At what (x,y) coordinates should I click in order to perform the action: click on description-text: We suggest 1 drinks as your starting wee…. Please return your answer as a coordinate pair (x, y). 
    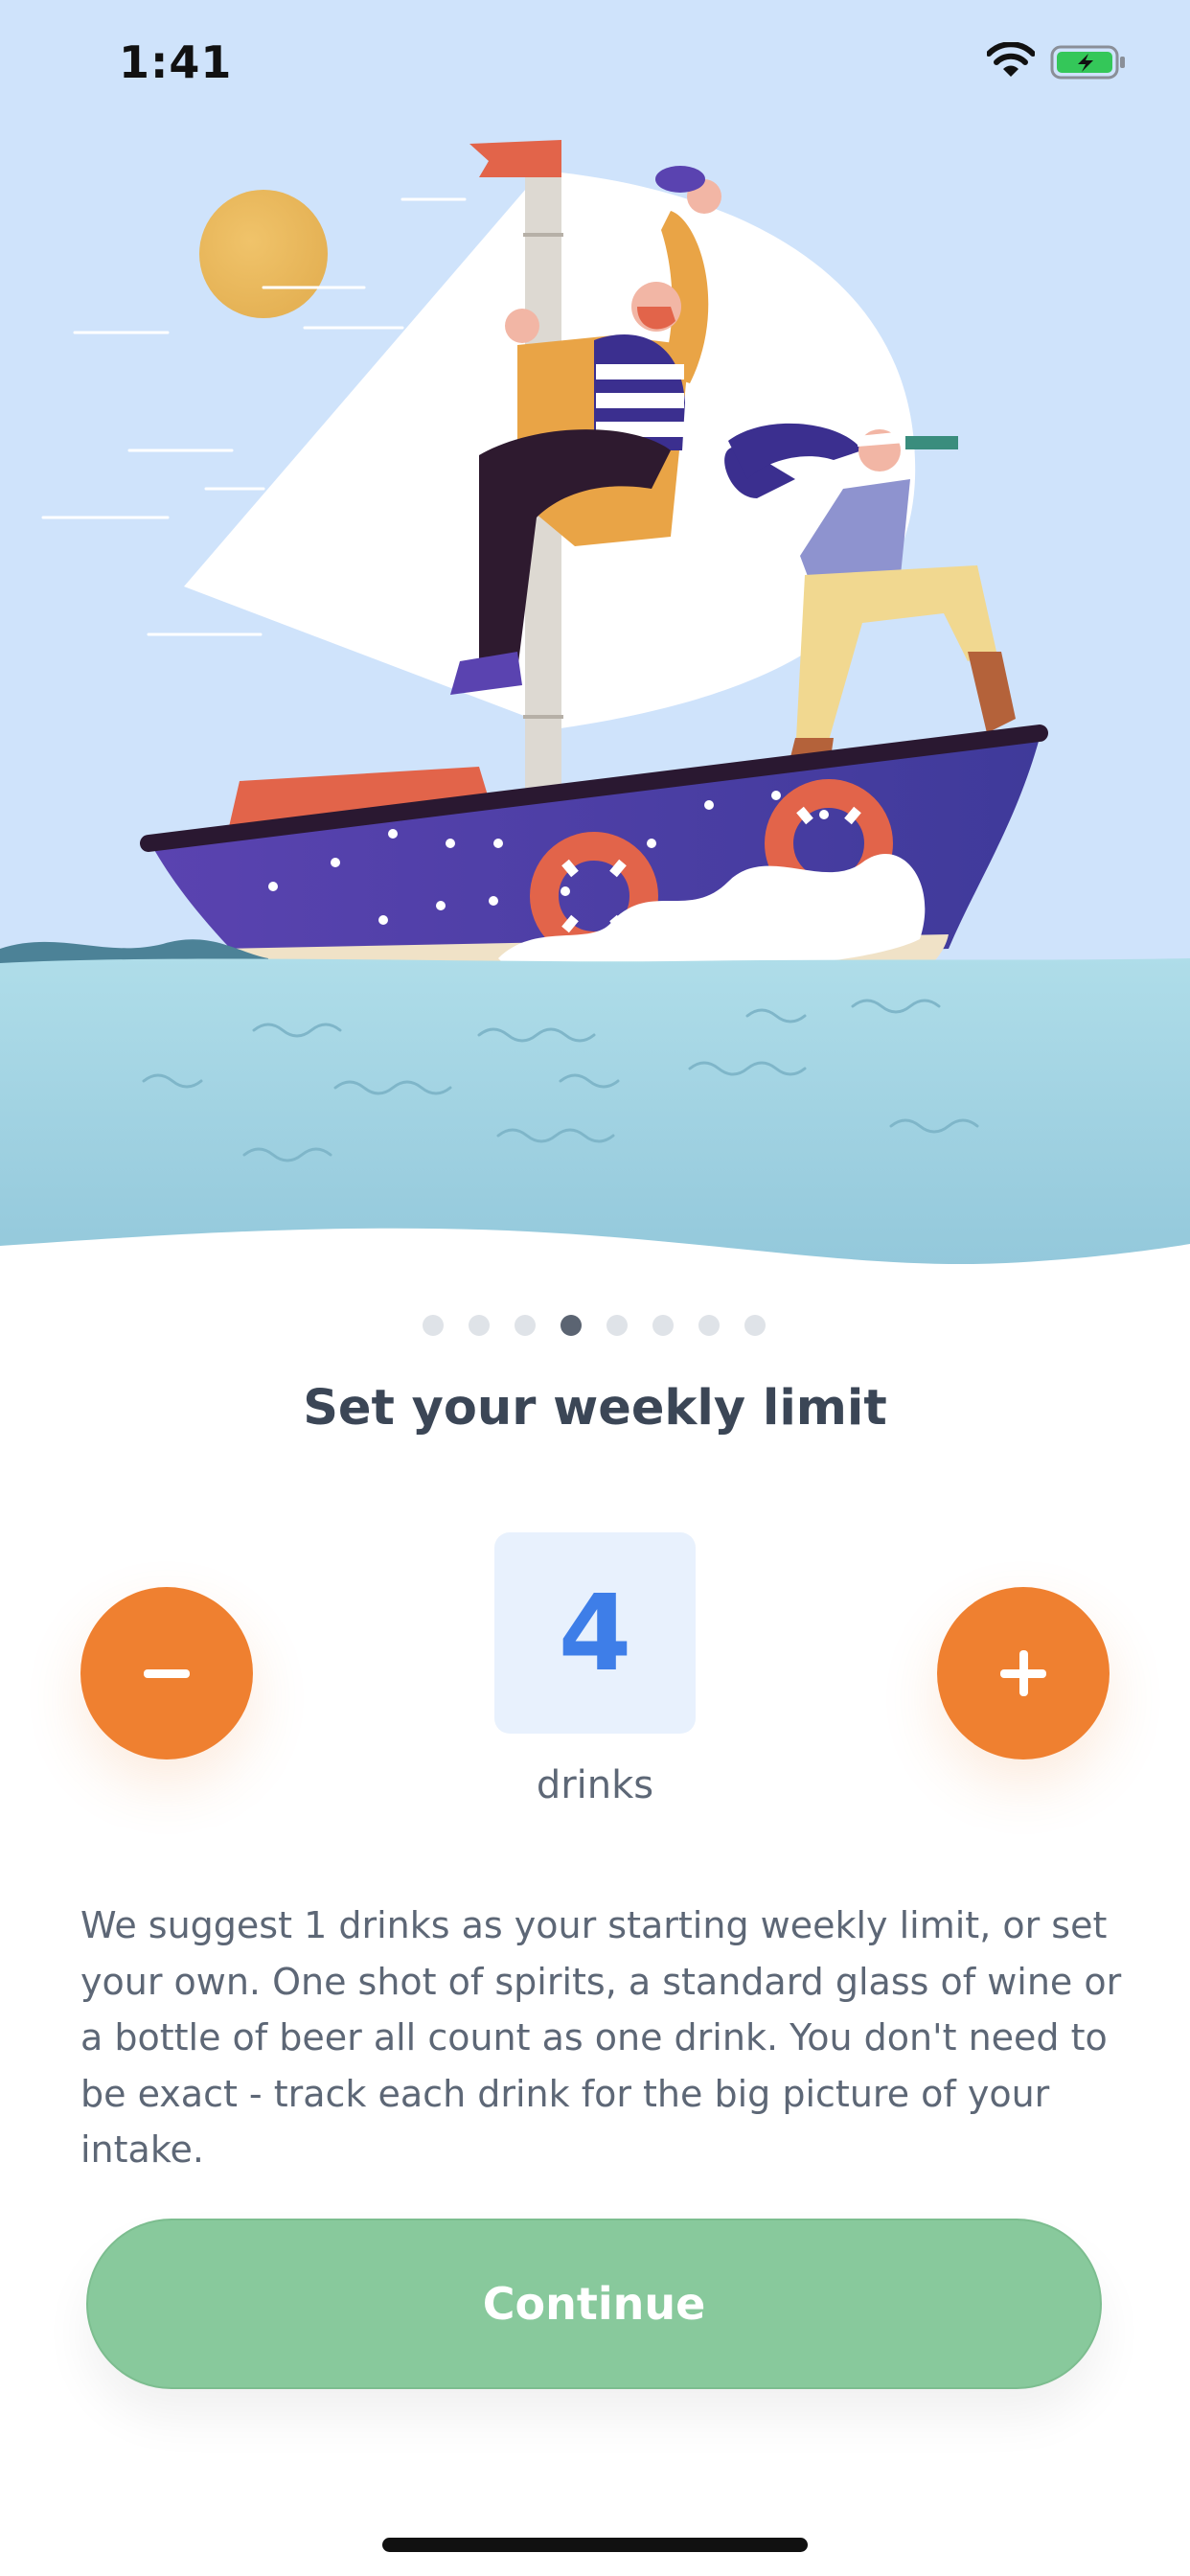
    Looking at the image, I should click on (601, 2037).